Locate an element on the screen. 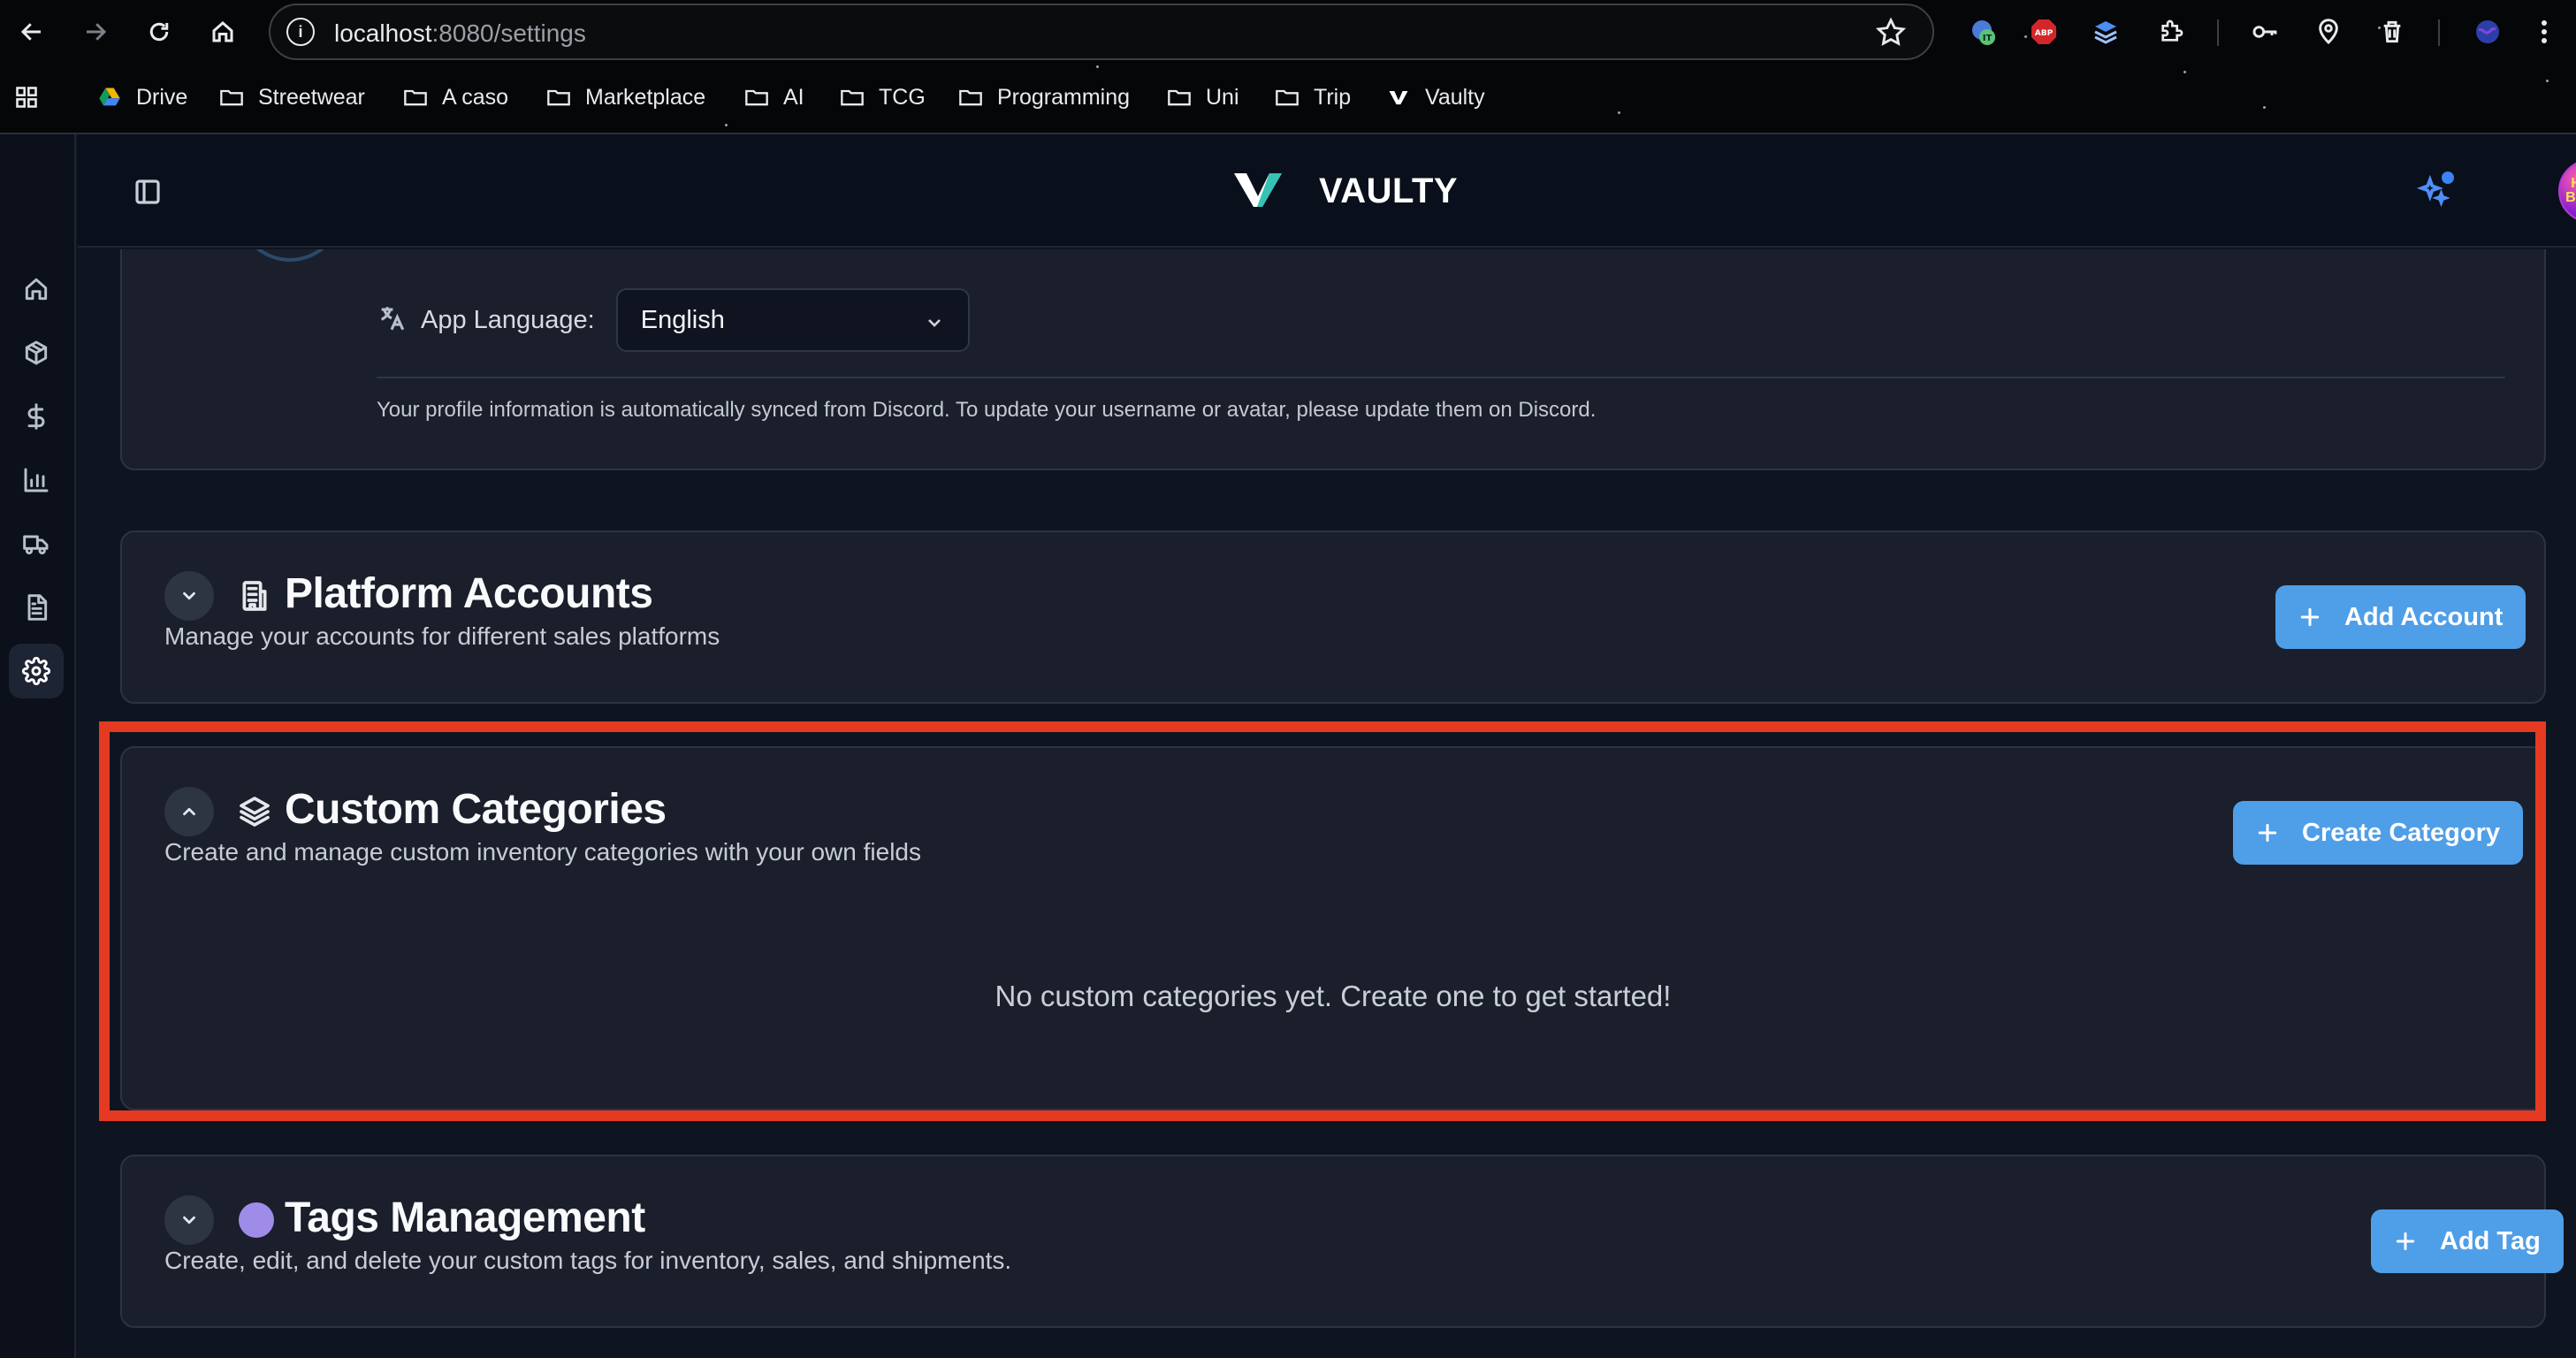 The image size is (2576, 1358). building-icon is located at coordinates (254, 595).